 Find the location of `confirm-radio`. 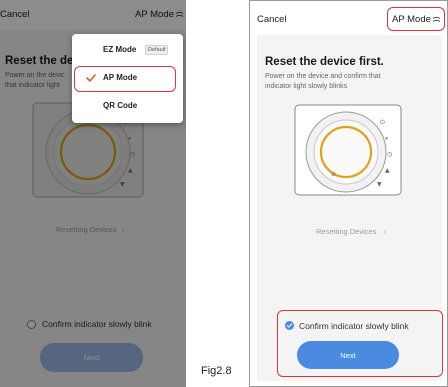

confirm-radio is located at coordinates (289, 325).